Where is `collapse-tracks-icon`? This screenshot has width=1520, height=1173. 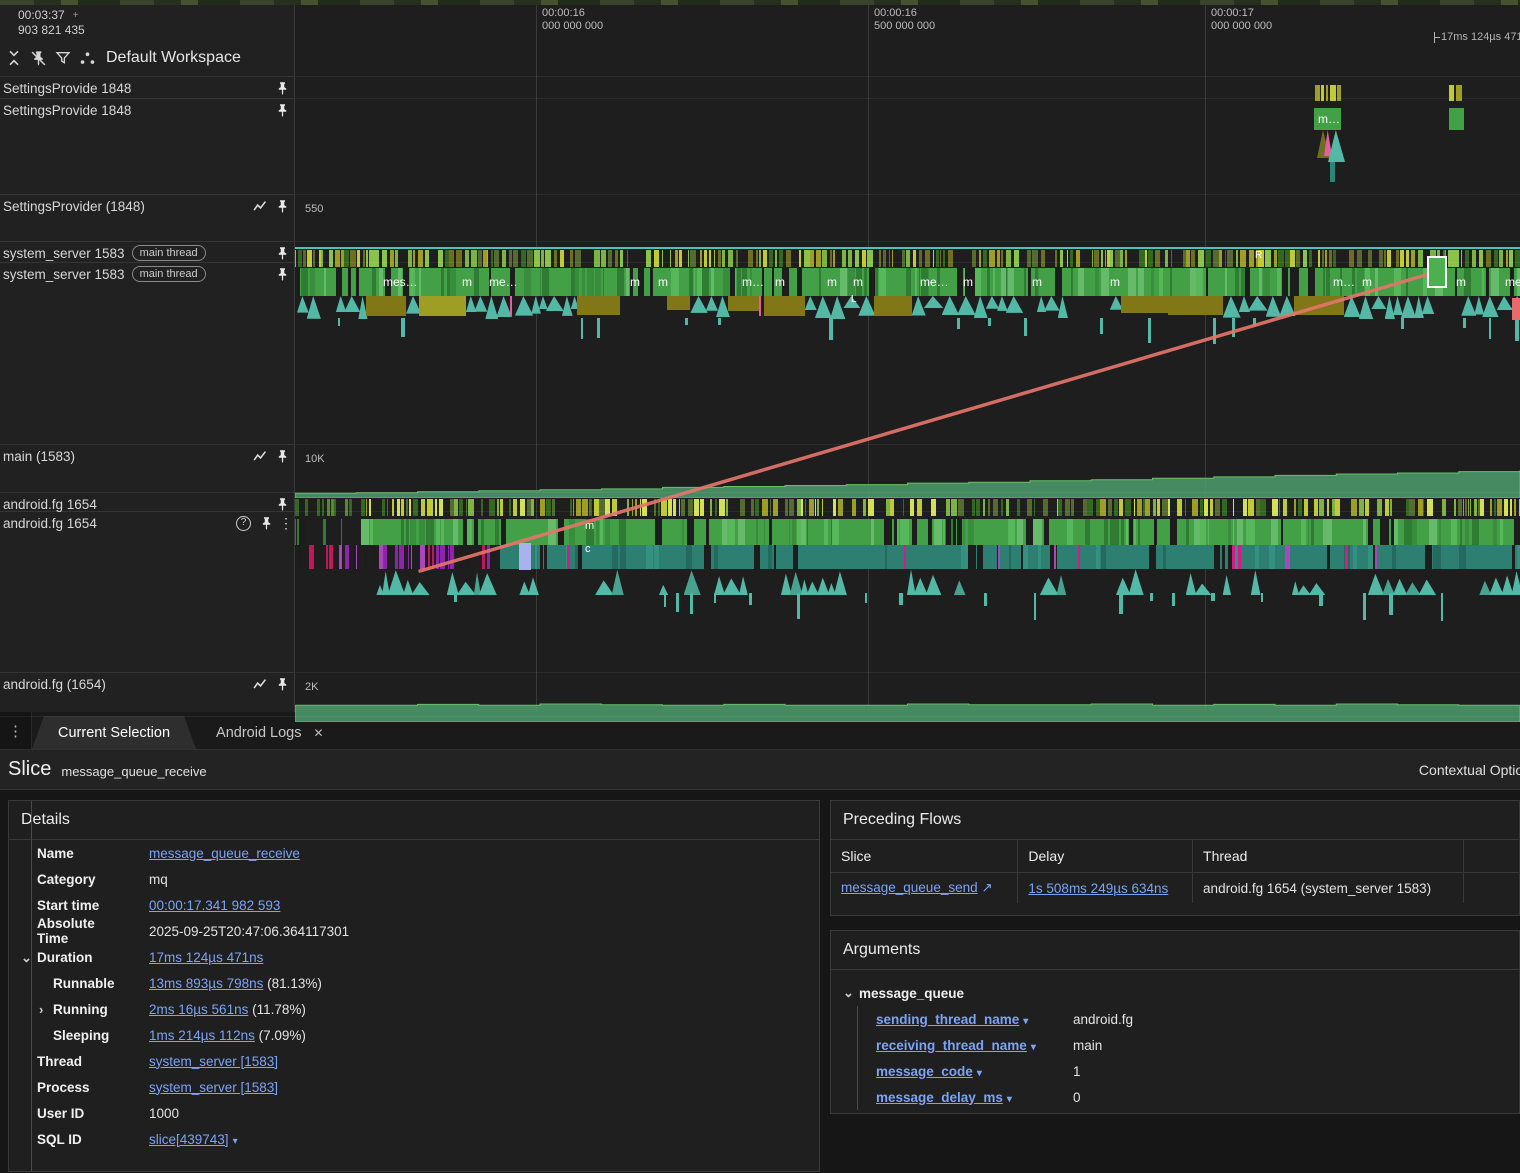
collapse-tracks-icon is located at coordinates (14, 58).